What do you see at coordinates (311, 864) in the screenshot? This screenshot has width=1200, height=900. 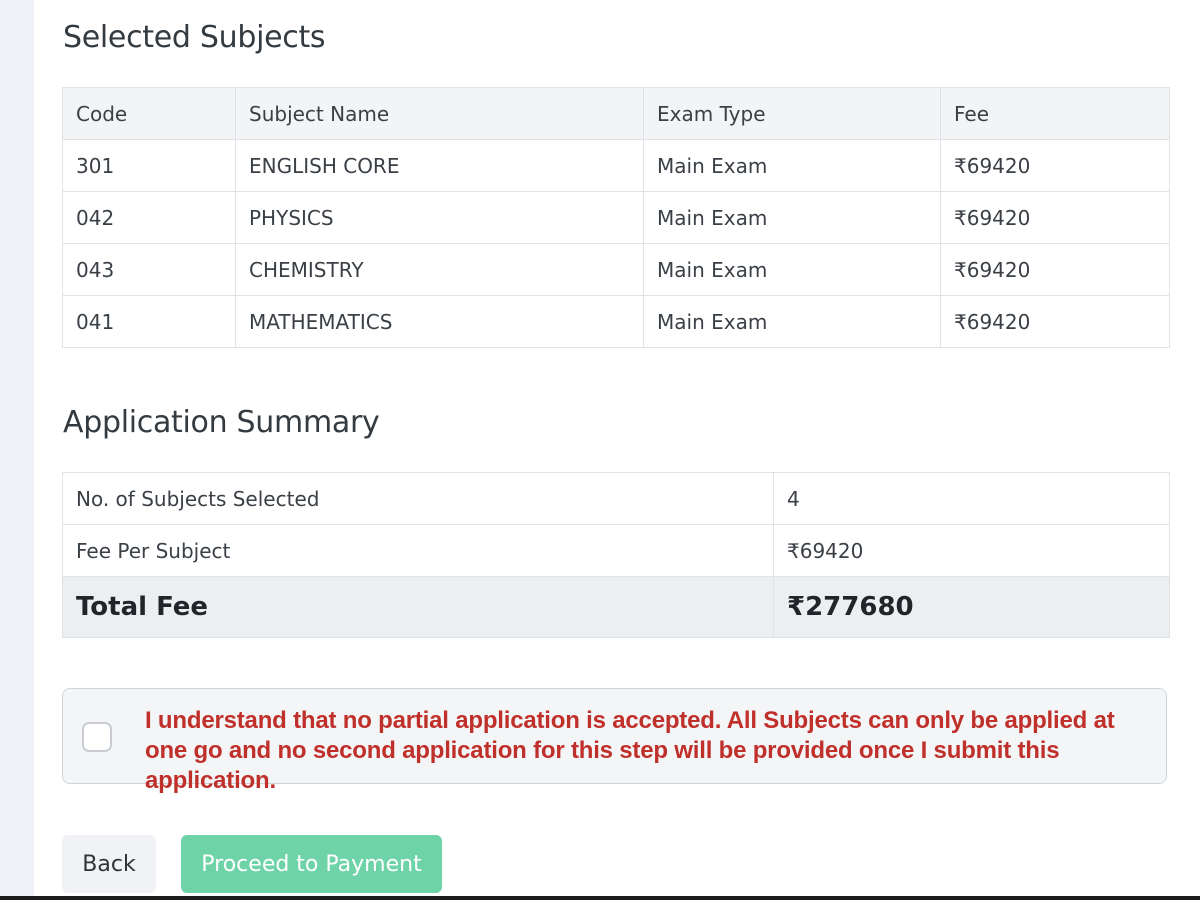 I see `proceed-to-payment-button: Proceed to Payment` at bounding box center [311, 864].